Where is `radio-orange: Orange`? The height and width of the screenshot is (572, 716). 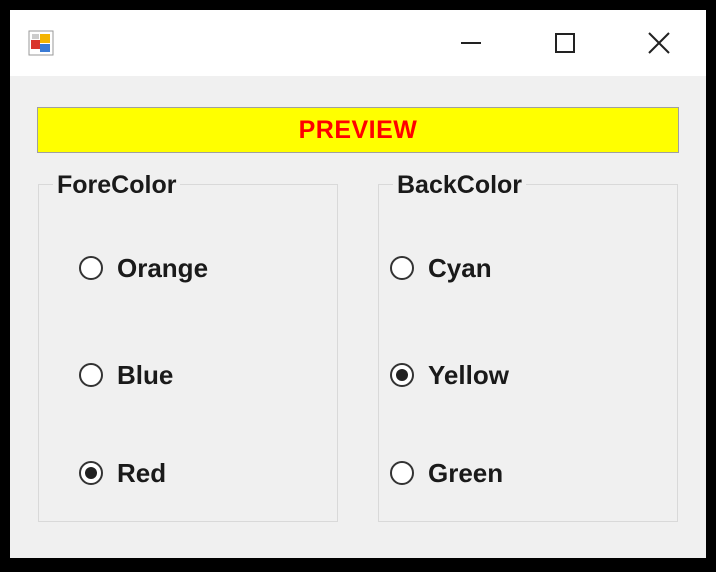 radio-orange: Orange is located at coordinates (143, 268).